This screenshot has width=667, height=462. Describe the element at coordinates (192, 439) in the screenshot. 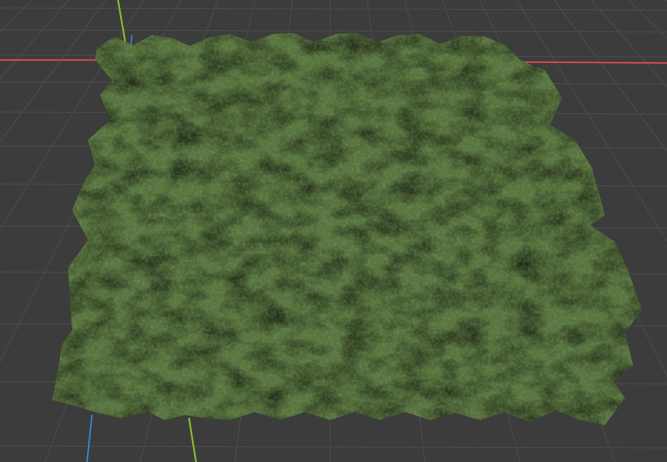

I see `y-axis-line` at that location.